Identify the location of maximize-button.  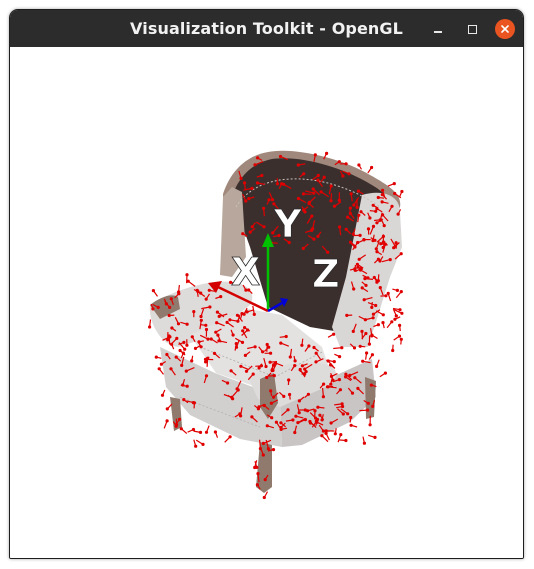
(472, 29).